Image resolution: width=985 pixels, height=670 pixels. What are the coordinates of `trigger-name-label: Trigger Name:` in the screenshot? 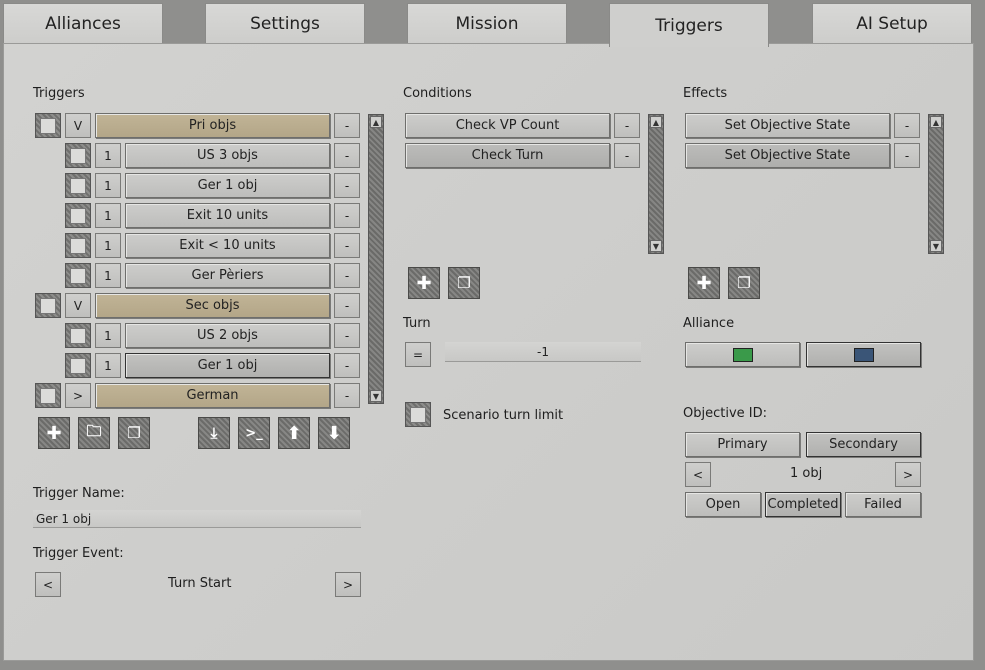 It's located at (79, 493).